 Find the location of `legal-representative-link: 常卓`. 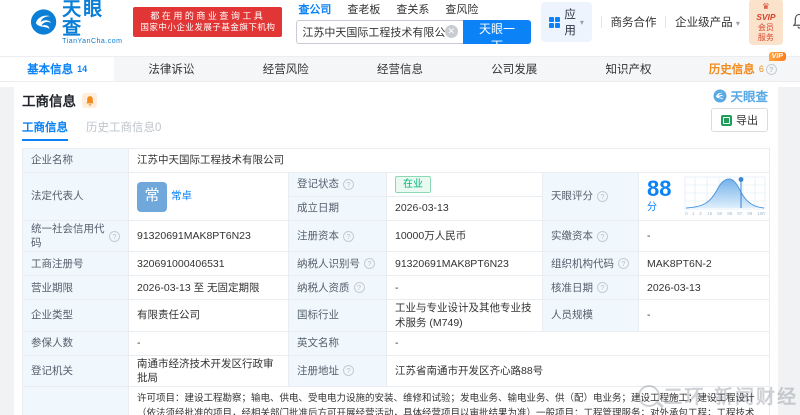

legal-representative-link: 常卓 is located at coordinates (181, 196).